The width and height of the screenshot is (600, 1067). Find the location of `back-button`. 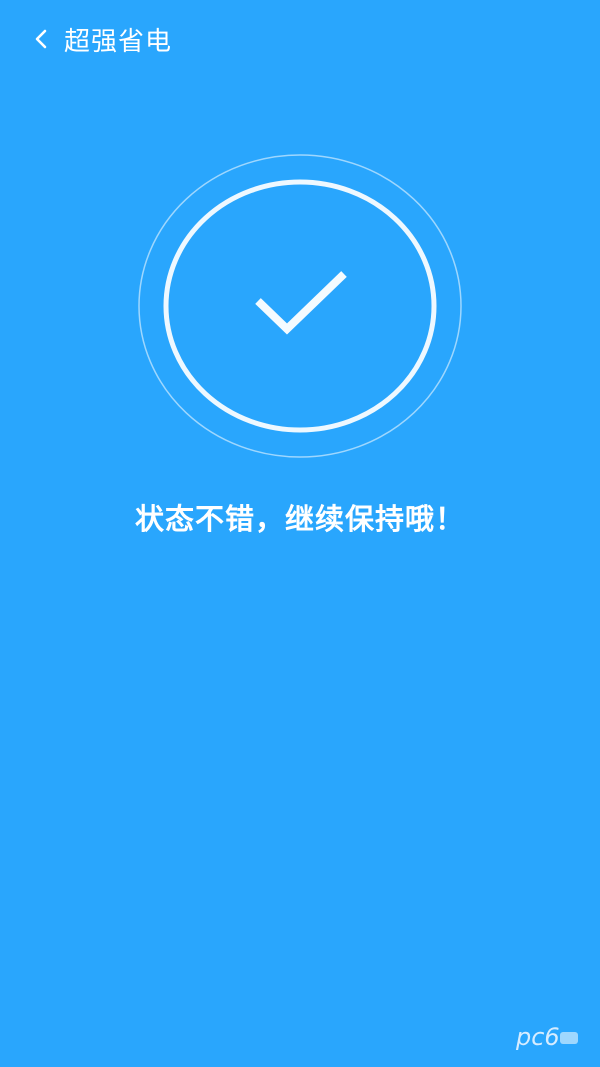

back-button is located at coordinates (42, 39).